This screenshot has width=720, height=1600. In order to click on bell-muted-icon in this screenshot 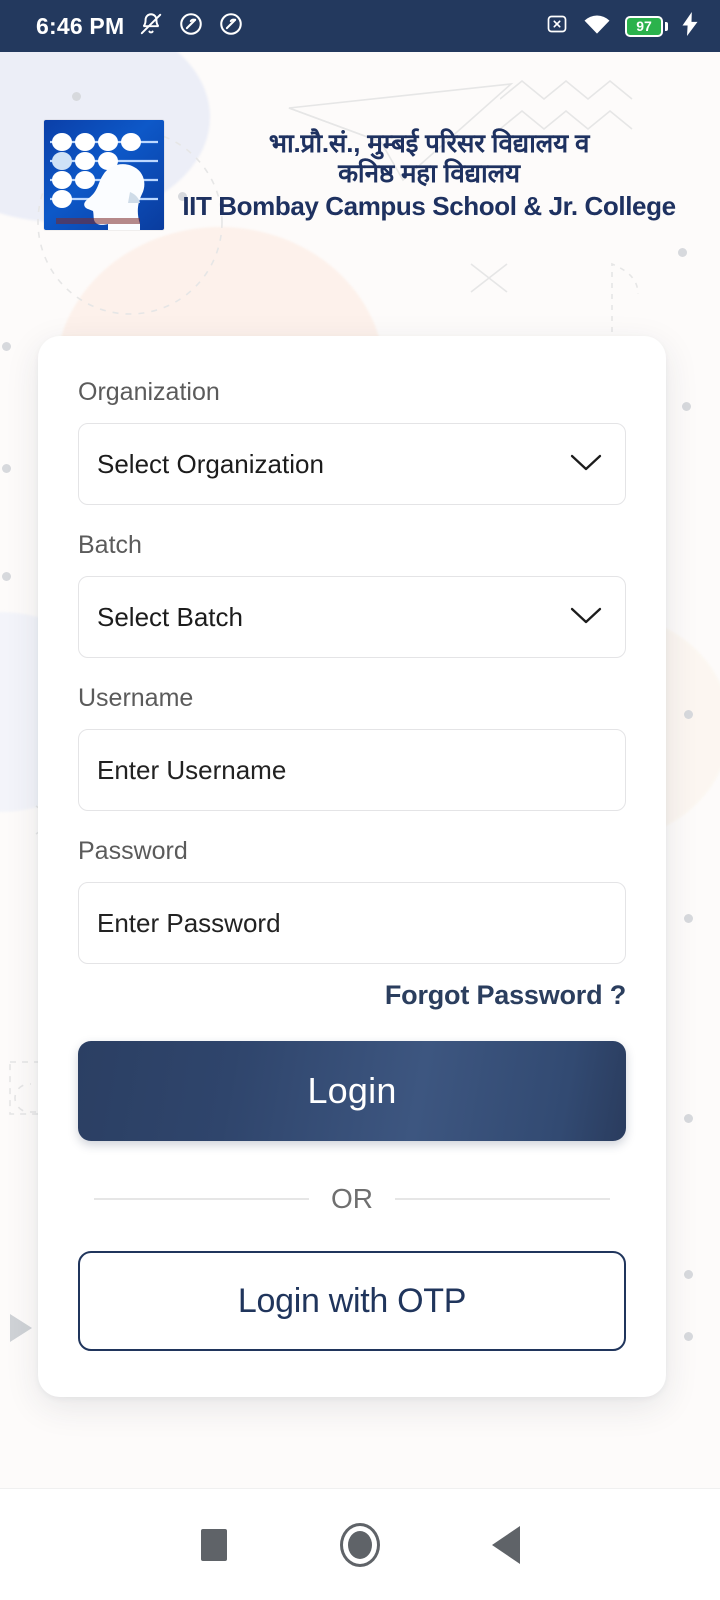, I will do `click(151, 26)`.